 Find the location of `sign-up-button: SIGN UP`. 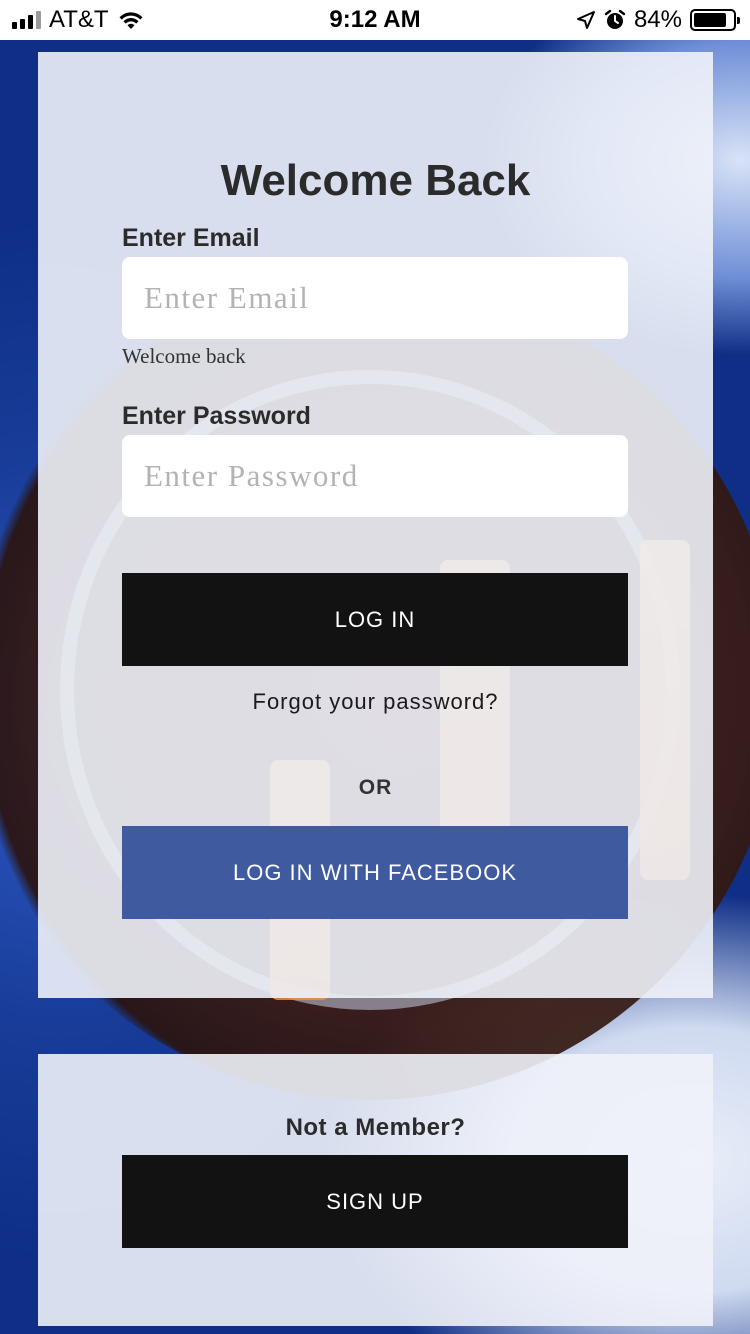

sign-up-button: SIGN UP is located at coordinates (375, 1201).